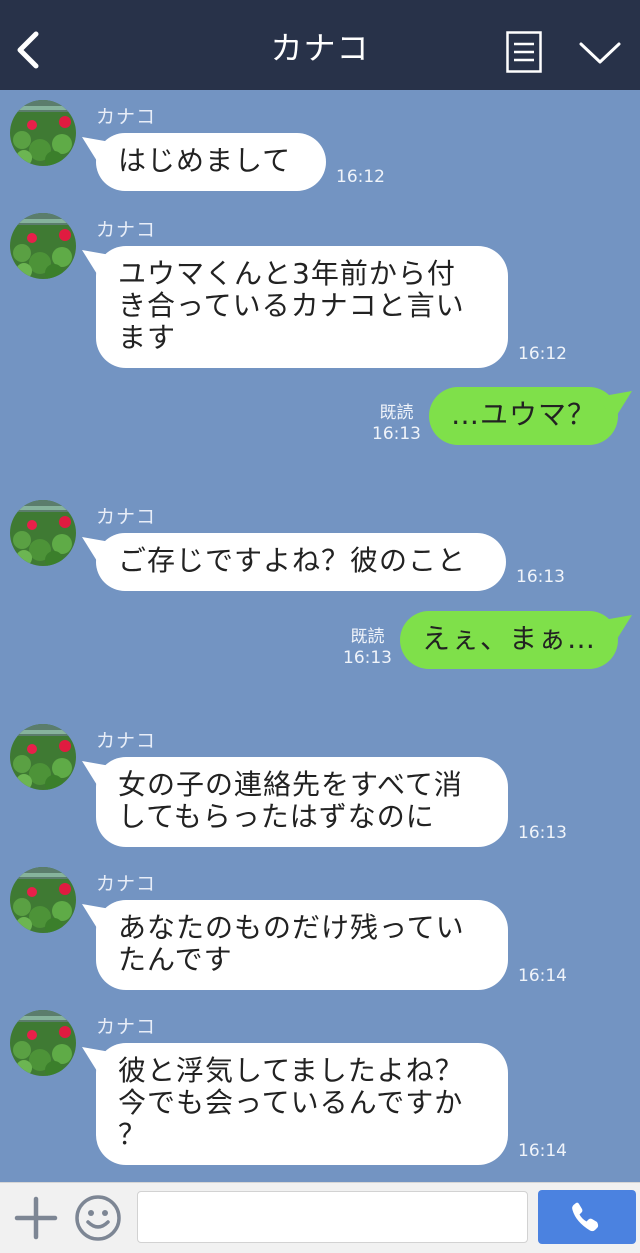  What do you see at coordinates (133, 1134) in the screenshot?
I see `message-text-line: ？` at bounding box center [133, 1134].